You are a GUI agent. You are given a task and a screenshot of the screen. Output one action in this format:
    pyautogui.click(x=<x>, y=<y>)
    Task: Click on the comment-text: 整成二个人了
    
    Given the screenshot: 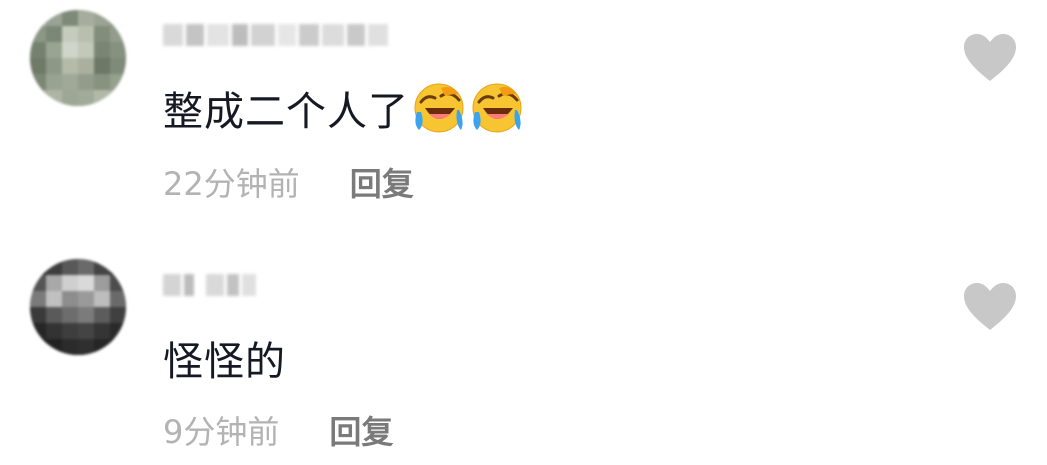 What is the action you would take?
    pyautogui.click(x=344, y=108)
    